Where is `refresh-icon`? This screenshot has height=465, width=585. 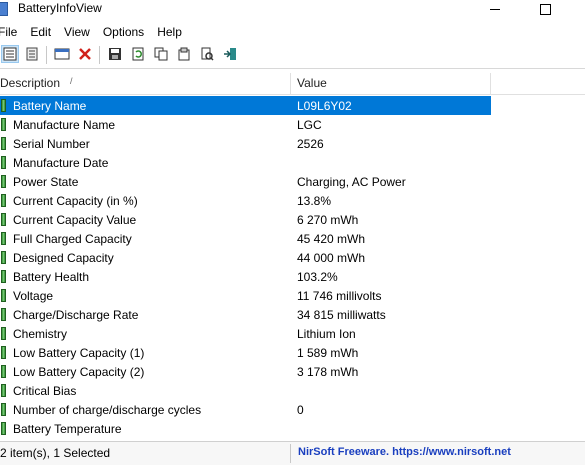 refresh-icon is located at coordinates (138, 54).